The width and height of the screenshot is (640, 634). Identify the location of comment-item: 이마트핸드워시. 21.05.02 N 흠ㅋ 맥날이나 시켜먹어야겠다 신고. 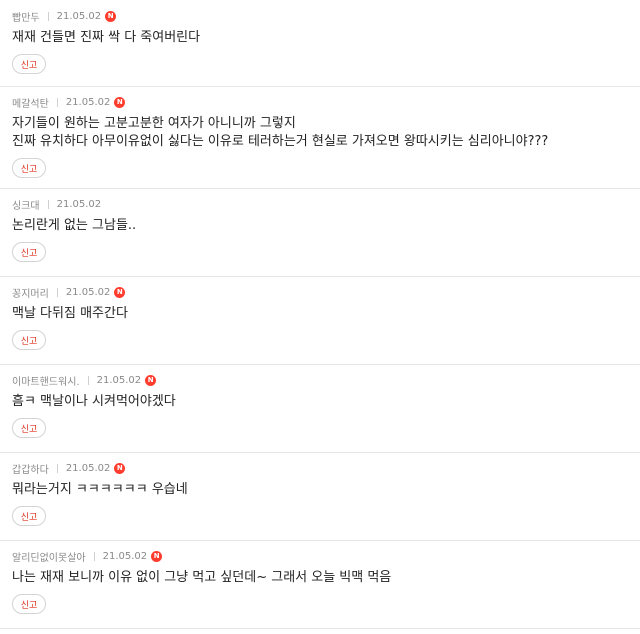
(320, 409).